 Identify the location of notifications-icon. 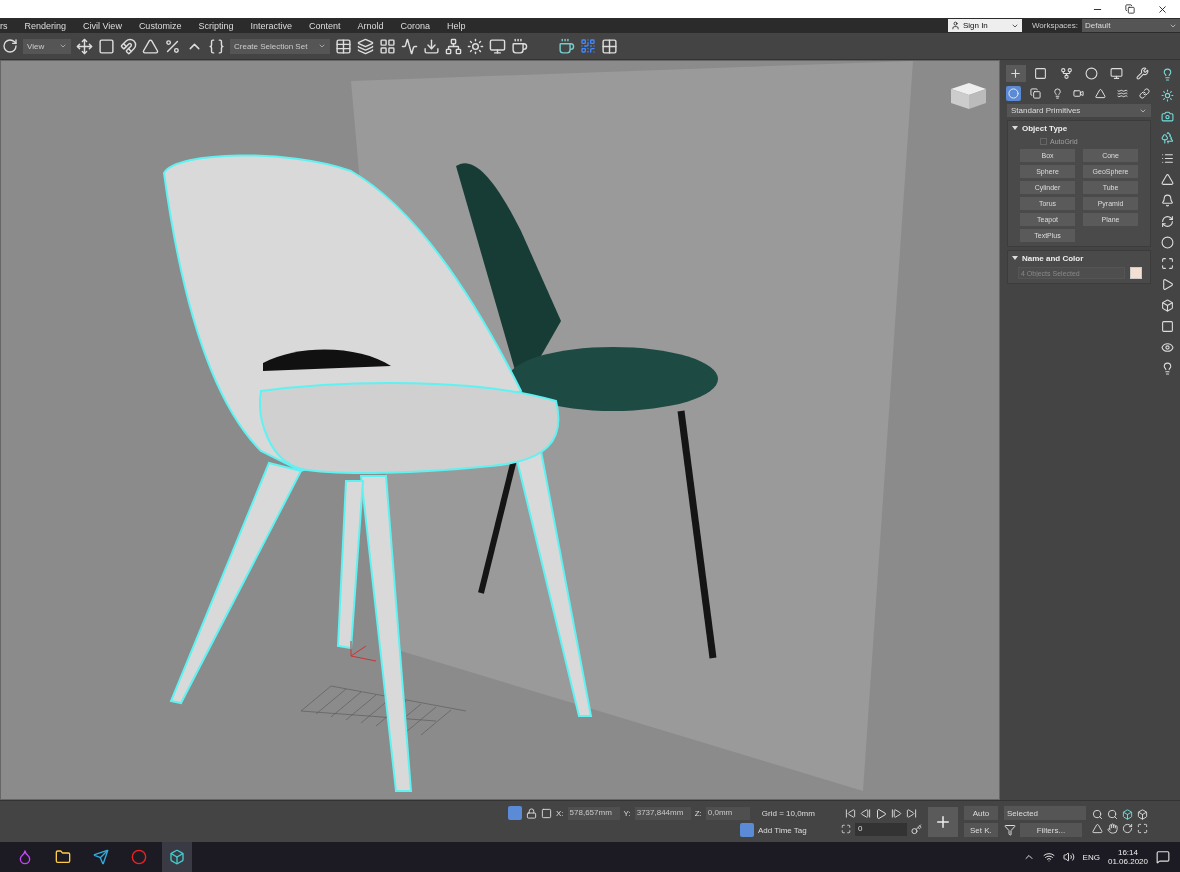
(1163, 857).